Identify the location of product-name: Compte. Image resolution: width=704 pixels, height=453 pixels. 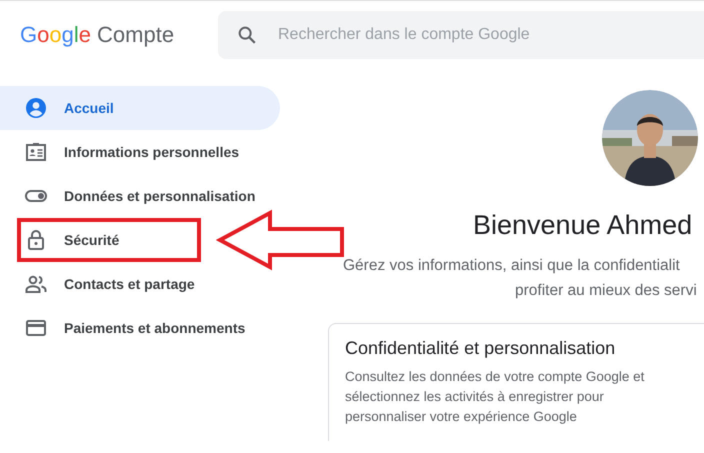
(135, 35).